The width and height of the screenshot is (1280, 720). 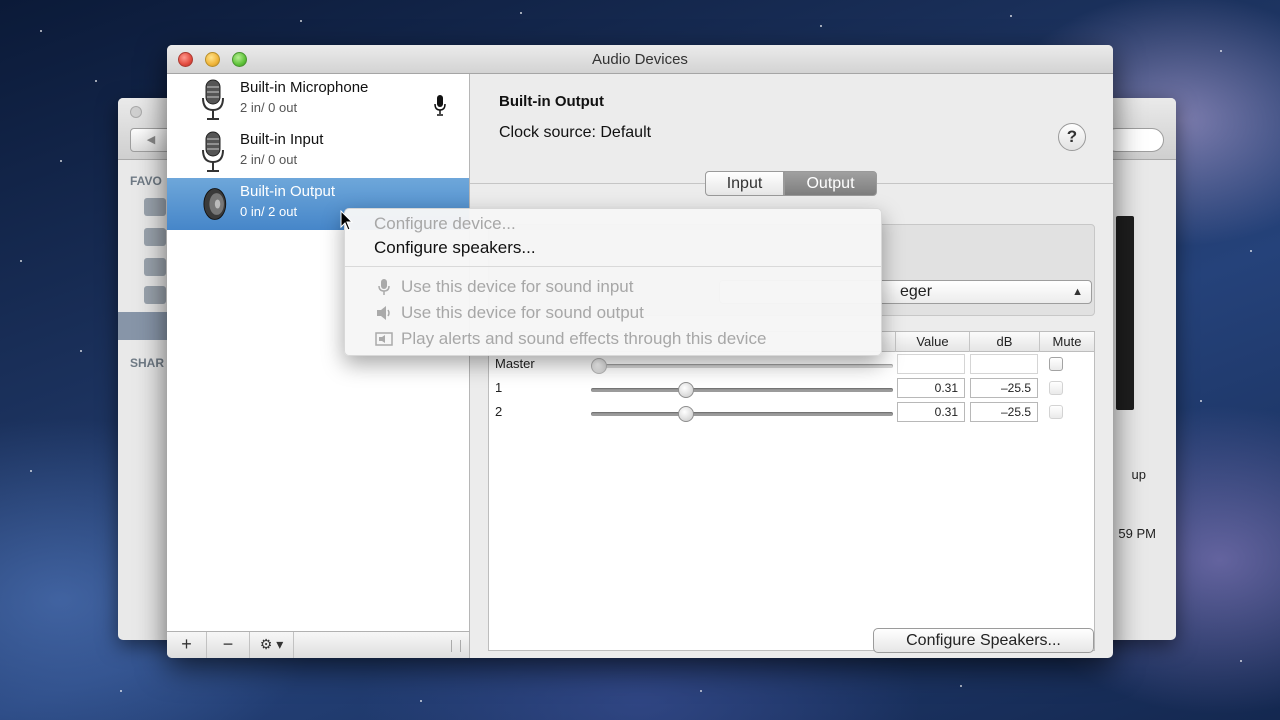 I want to click on master-db-field, so click(x=1004, y=364).